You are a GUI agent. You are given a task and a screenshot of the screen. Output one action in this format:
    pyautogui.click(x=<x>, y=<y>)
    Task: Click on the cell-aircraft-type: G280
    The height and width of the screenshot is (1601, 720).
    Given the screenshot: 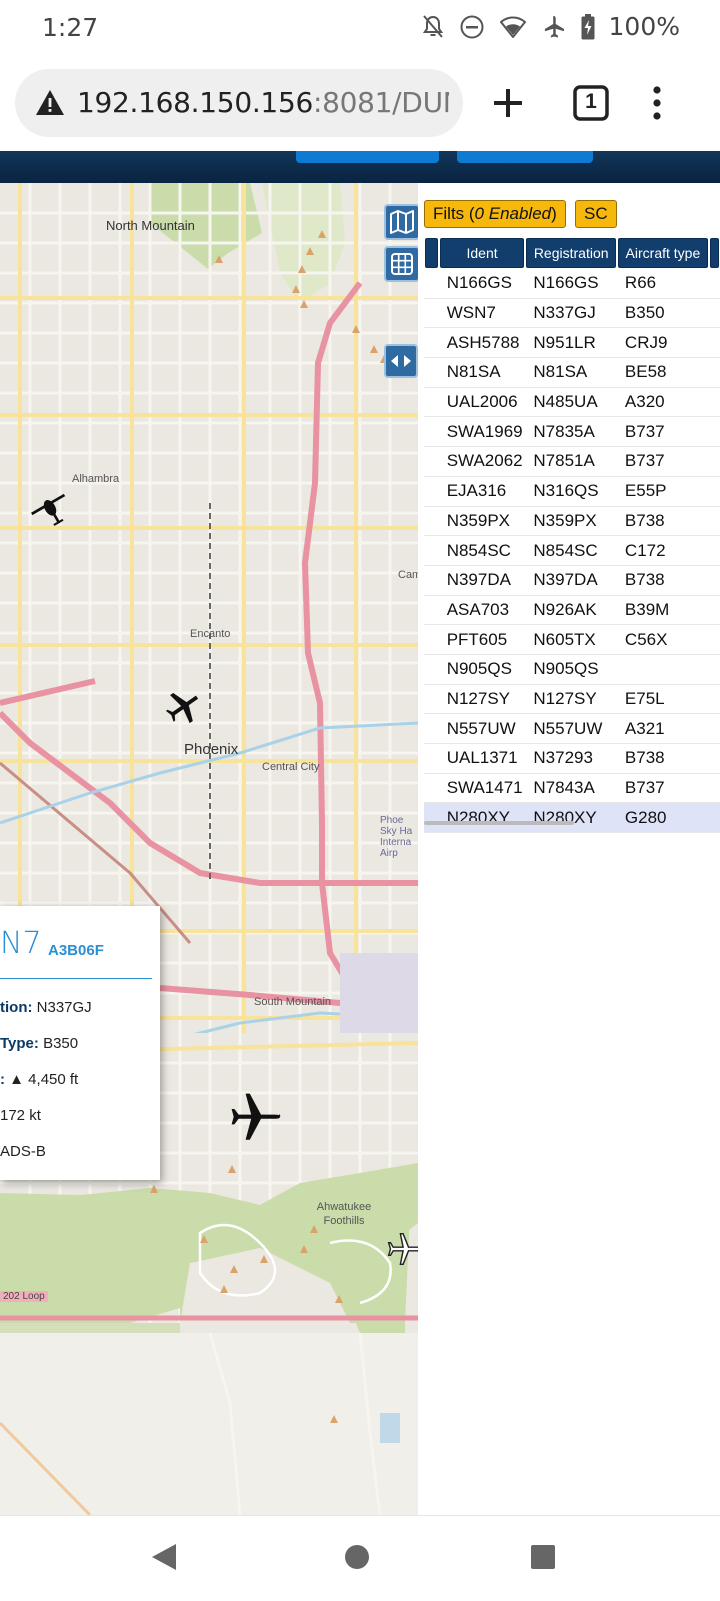 What is the action you would take?
    pyautogui.click(x=662, y=818)
    